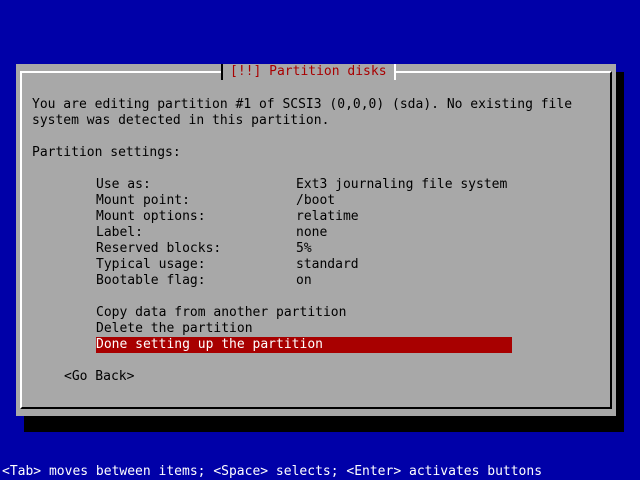 The height and width of the screenshot is (480, 640). What do you see at coordinates (312, 232) in the screenshot?
I see `setting-label-value: none` at bounding box center [312, 232].